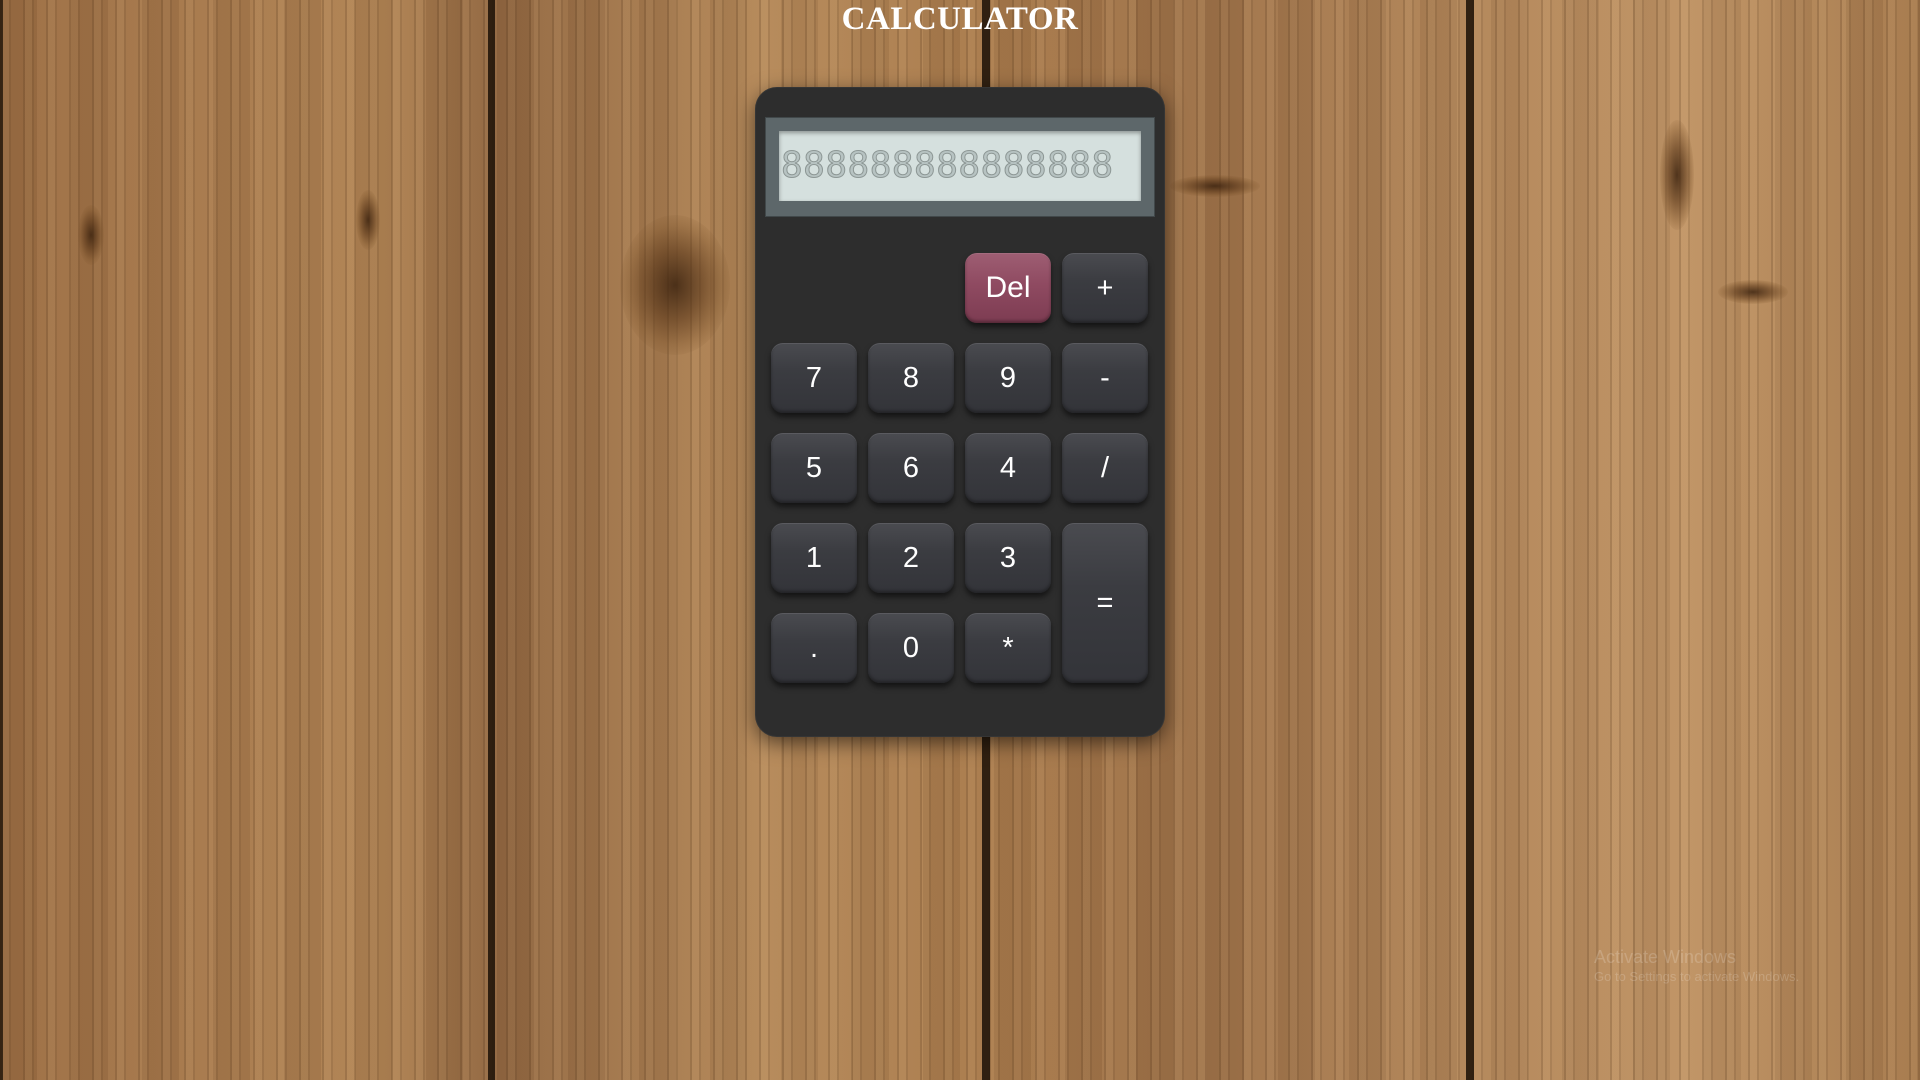 The width and height of the screenshot is (1920, 1080). I want to click on keypad: Del + 7 8 9 - 5 6 4 / 1 2 3 = . 0 *, so click(966, 468).